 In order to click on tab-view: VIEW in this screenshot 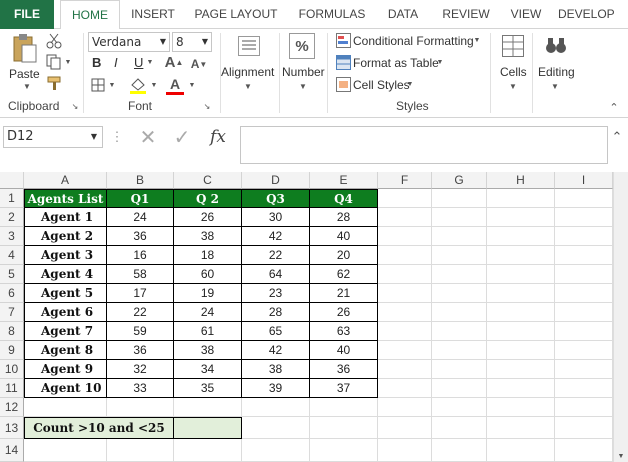, I will do `click(526, 14)`.